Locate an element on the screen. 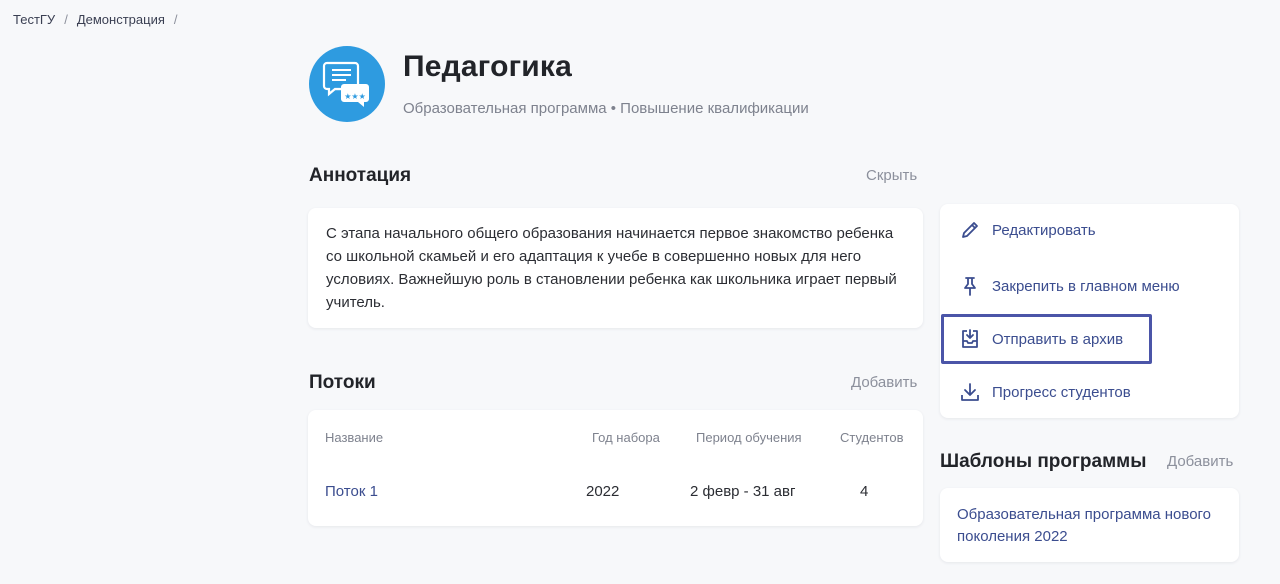 The image size is (1280, 584). stream-students: 4 is located at coordinates (864, 491).